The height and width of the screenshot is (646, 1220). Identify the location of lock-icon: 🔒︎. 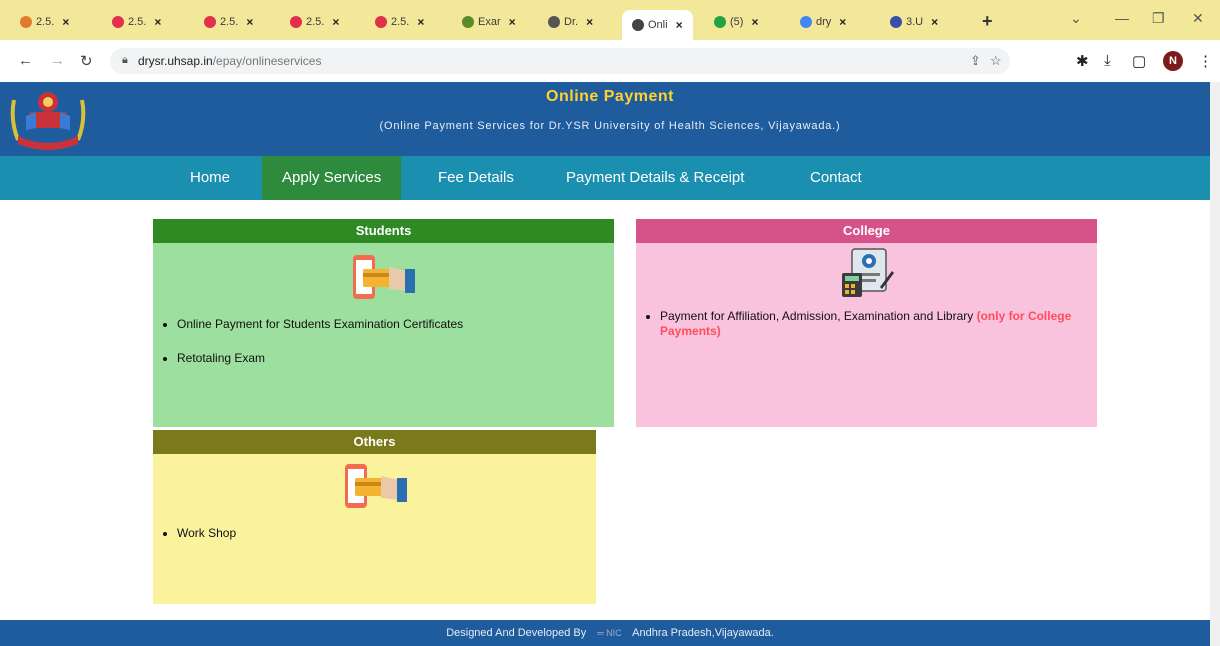
(125, 60).